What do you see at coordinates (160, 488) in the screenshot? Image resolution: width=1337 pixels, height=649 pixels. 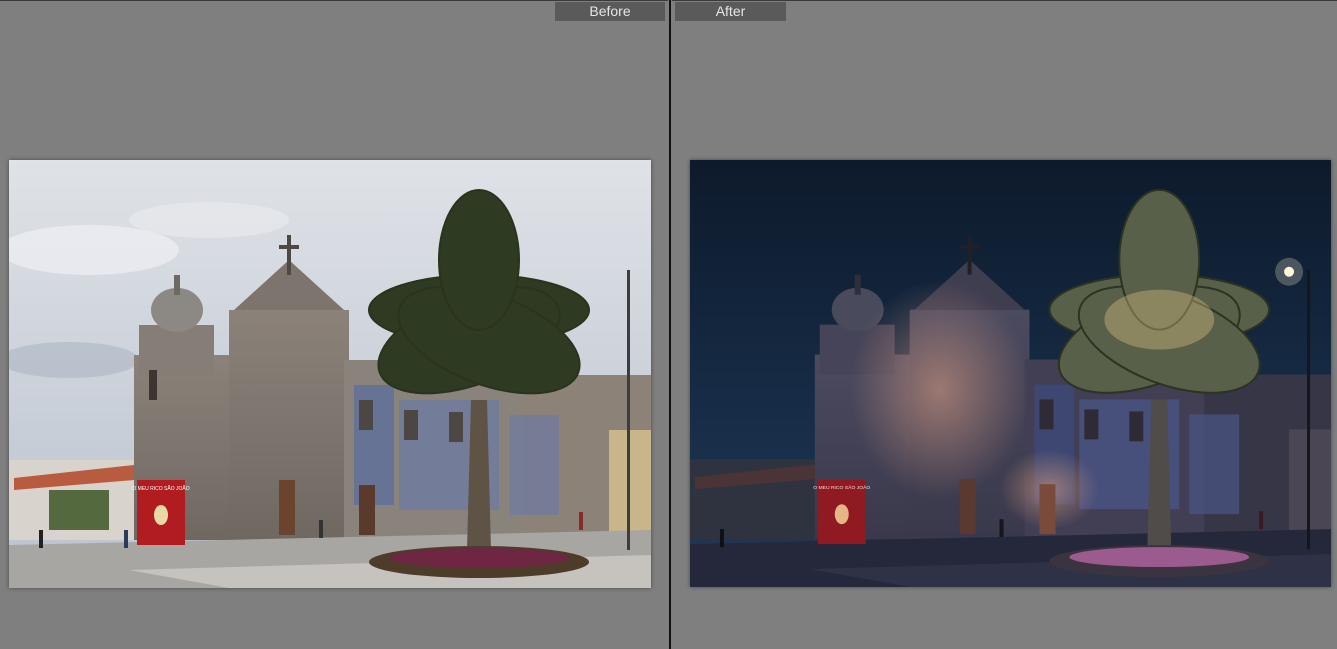 I see `poster-text-before: O MEU RICO SÃO JOÃO` at bounding box center [160, 488].